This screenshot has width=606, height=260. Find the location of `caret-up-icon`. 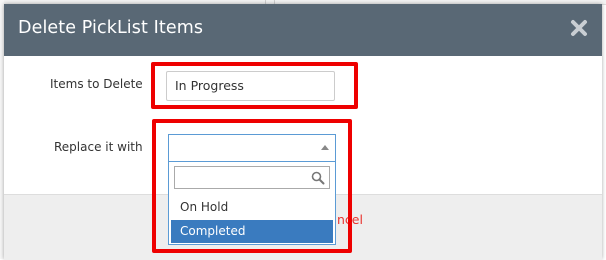

caret-up-icon is located at coordinates (325, 147).